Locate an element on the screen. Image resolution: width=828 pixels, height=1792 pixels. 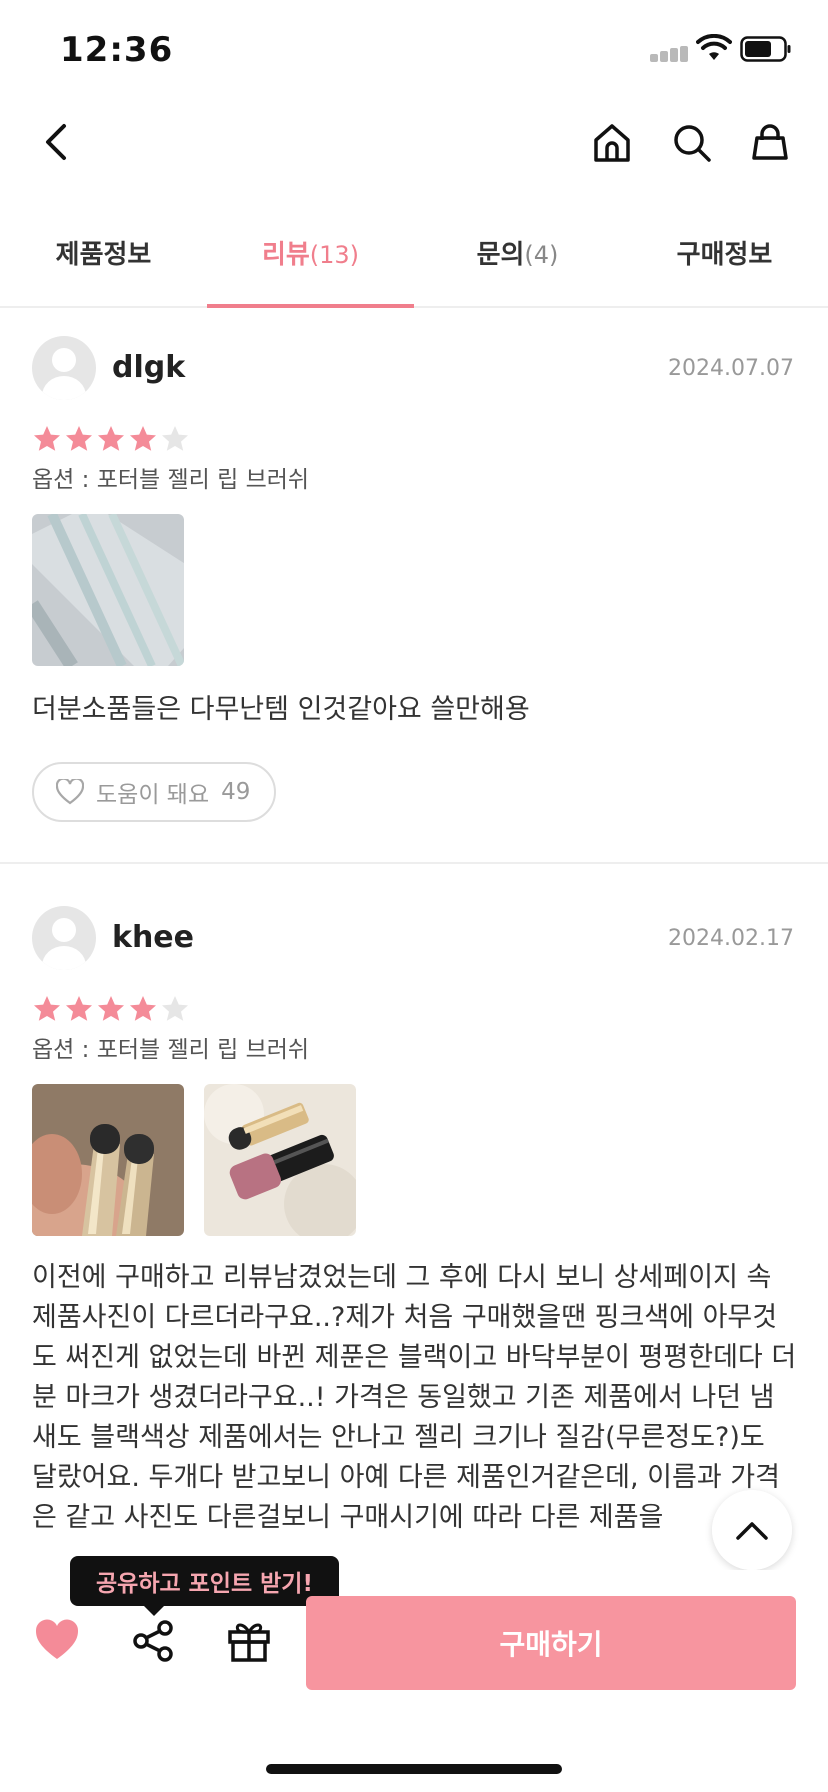
review-date: 2024.02.17 is located at coordinates (731, 938).